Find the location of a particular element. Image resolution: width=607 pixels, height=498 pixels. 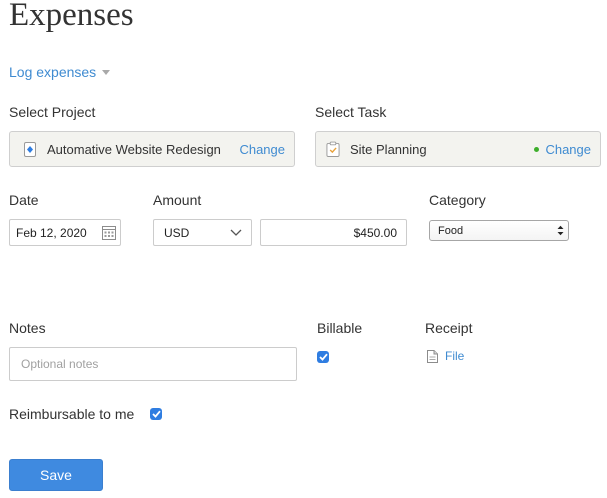

reimbursable-label: Reimbursable to me is located at coordinates (72, 414).